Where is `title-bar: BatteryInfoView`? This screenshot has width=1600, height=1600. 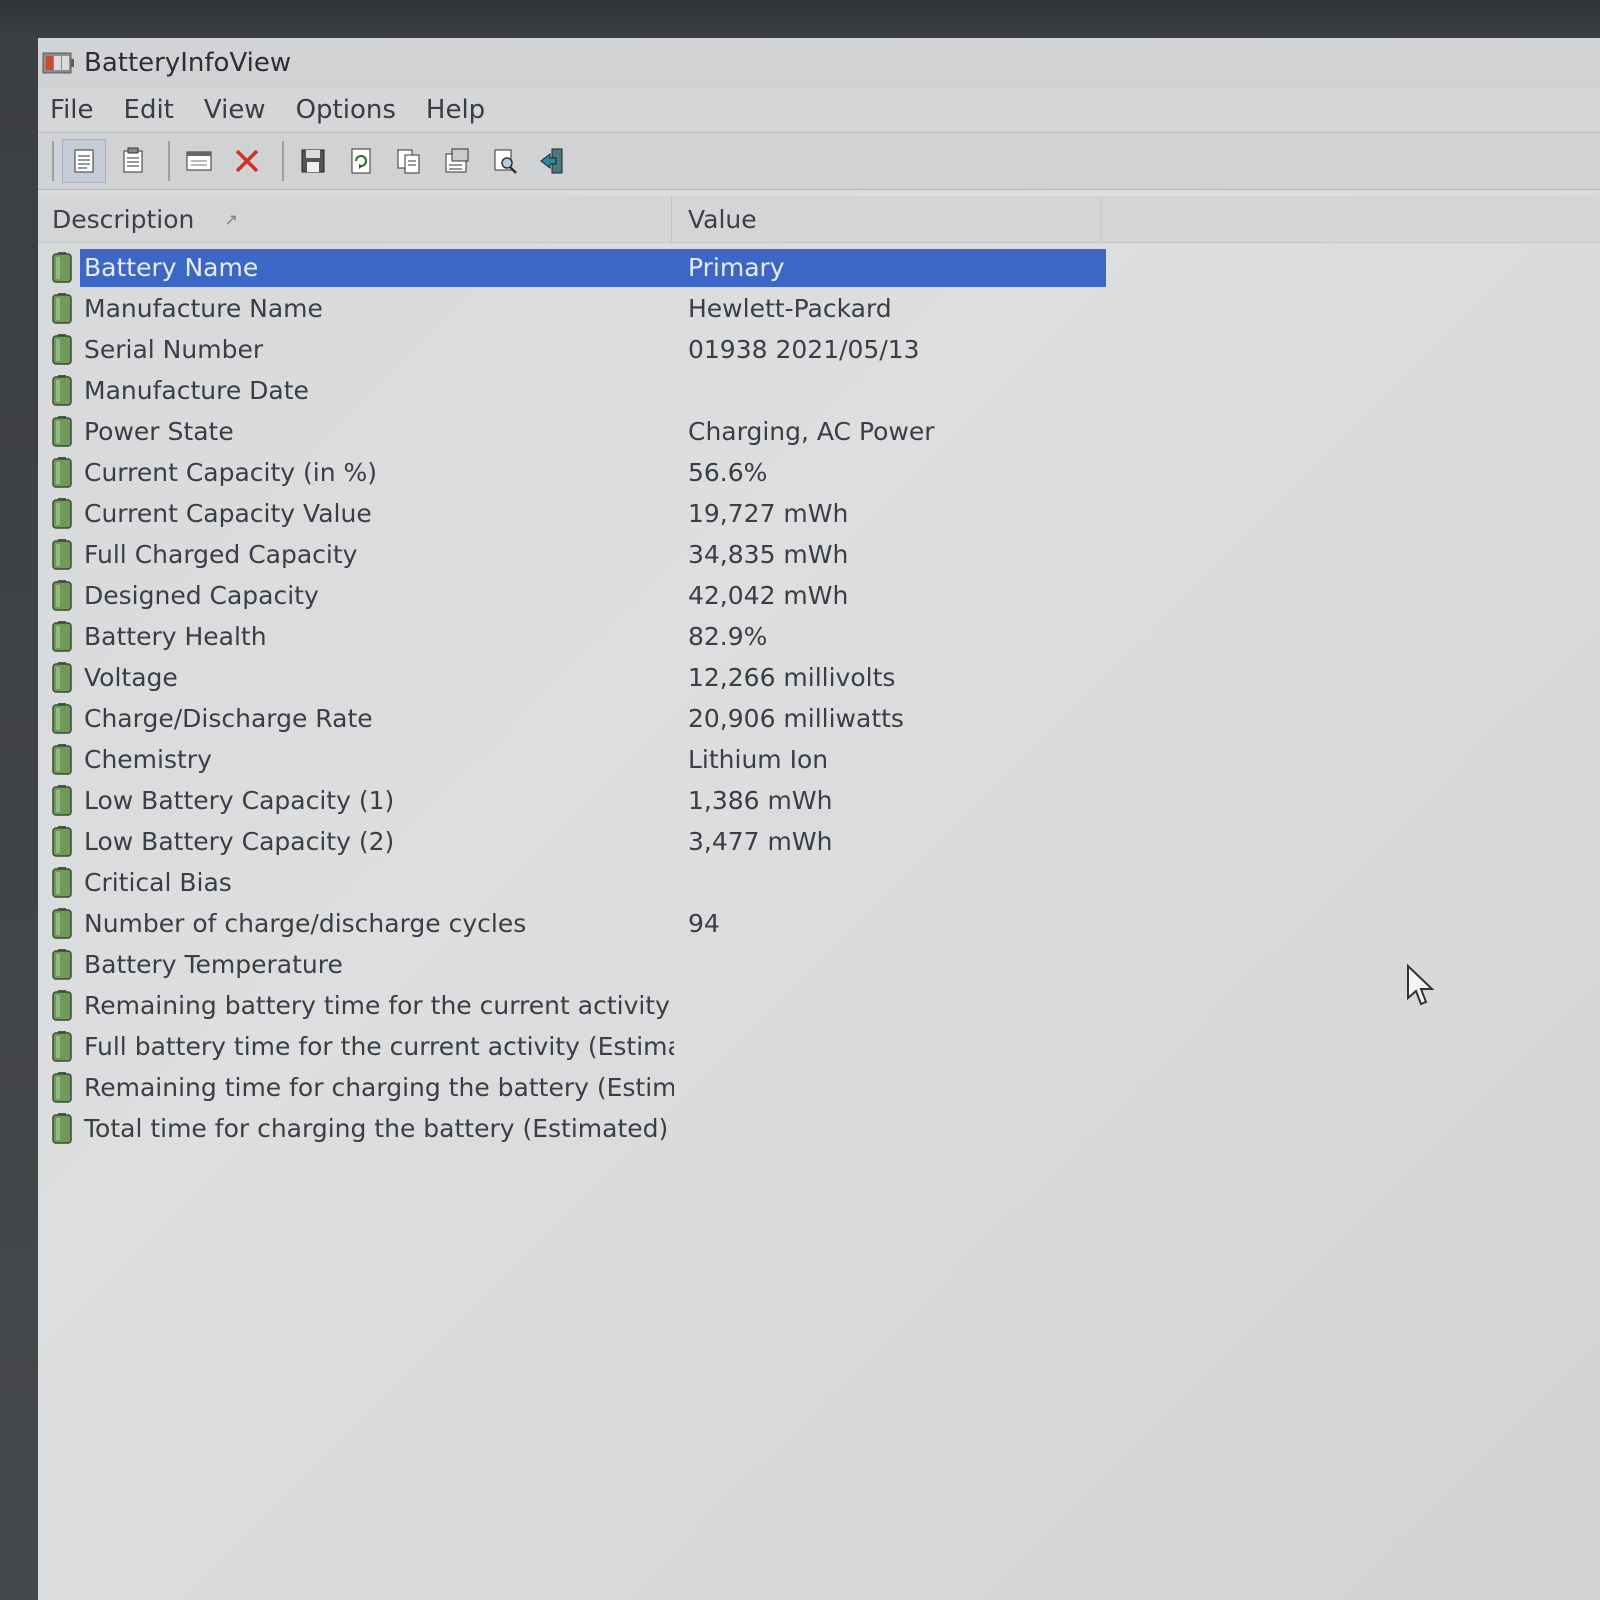 title-bar: BatteryInfoView is located at coordinates (819, 63).